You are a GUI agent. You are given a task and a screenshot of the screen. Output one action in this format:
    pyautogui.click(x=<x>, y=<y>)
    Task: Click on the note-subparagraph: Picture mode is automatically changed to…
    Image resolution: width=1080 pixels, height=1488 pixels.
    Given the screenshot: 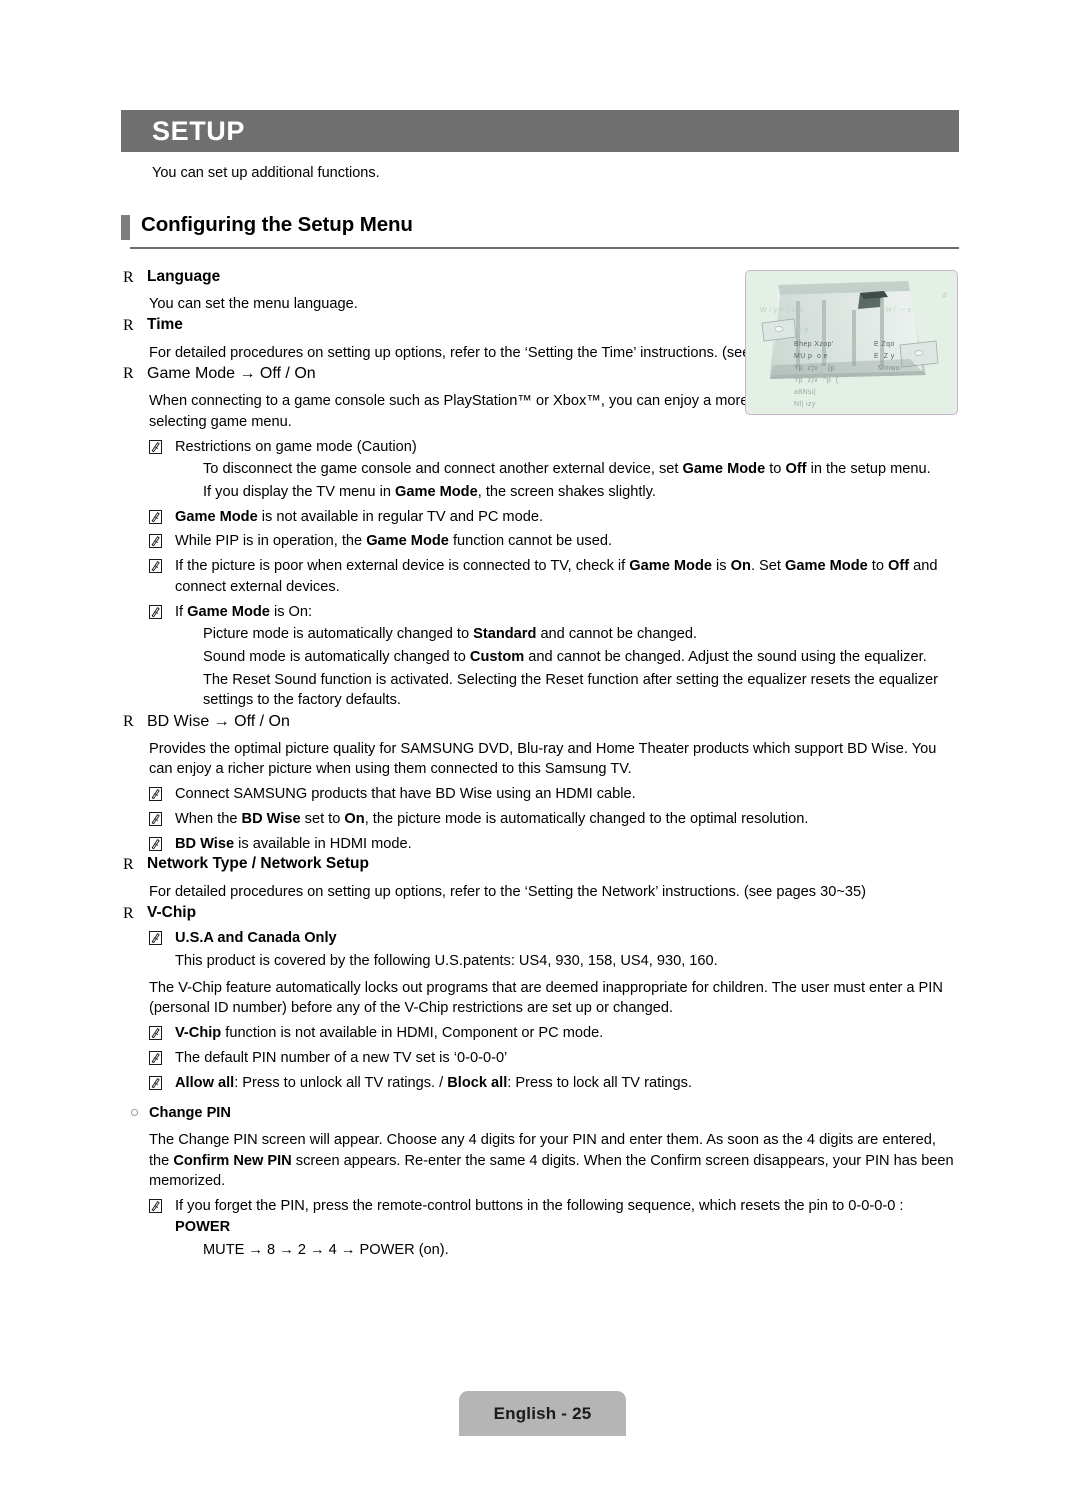 What is the action you would take?
    pyautogui.click(x=450, y=634)
    